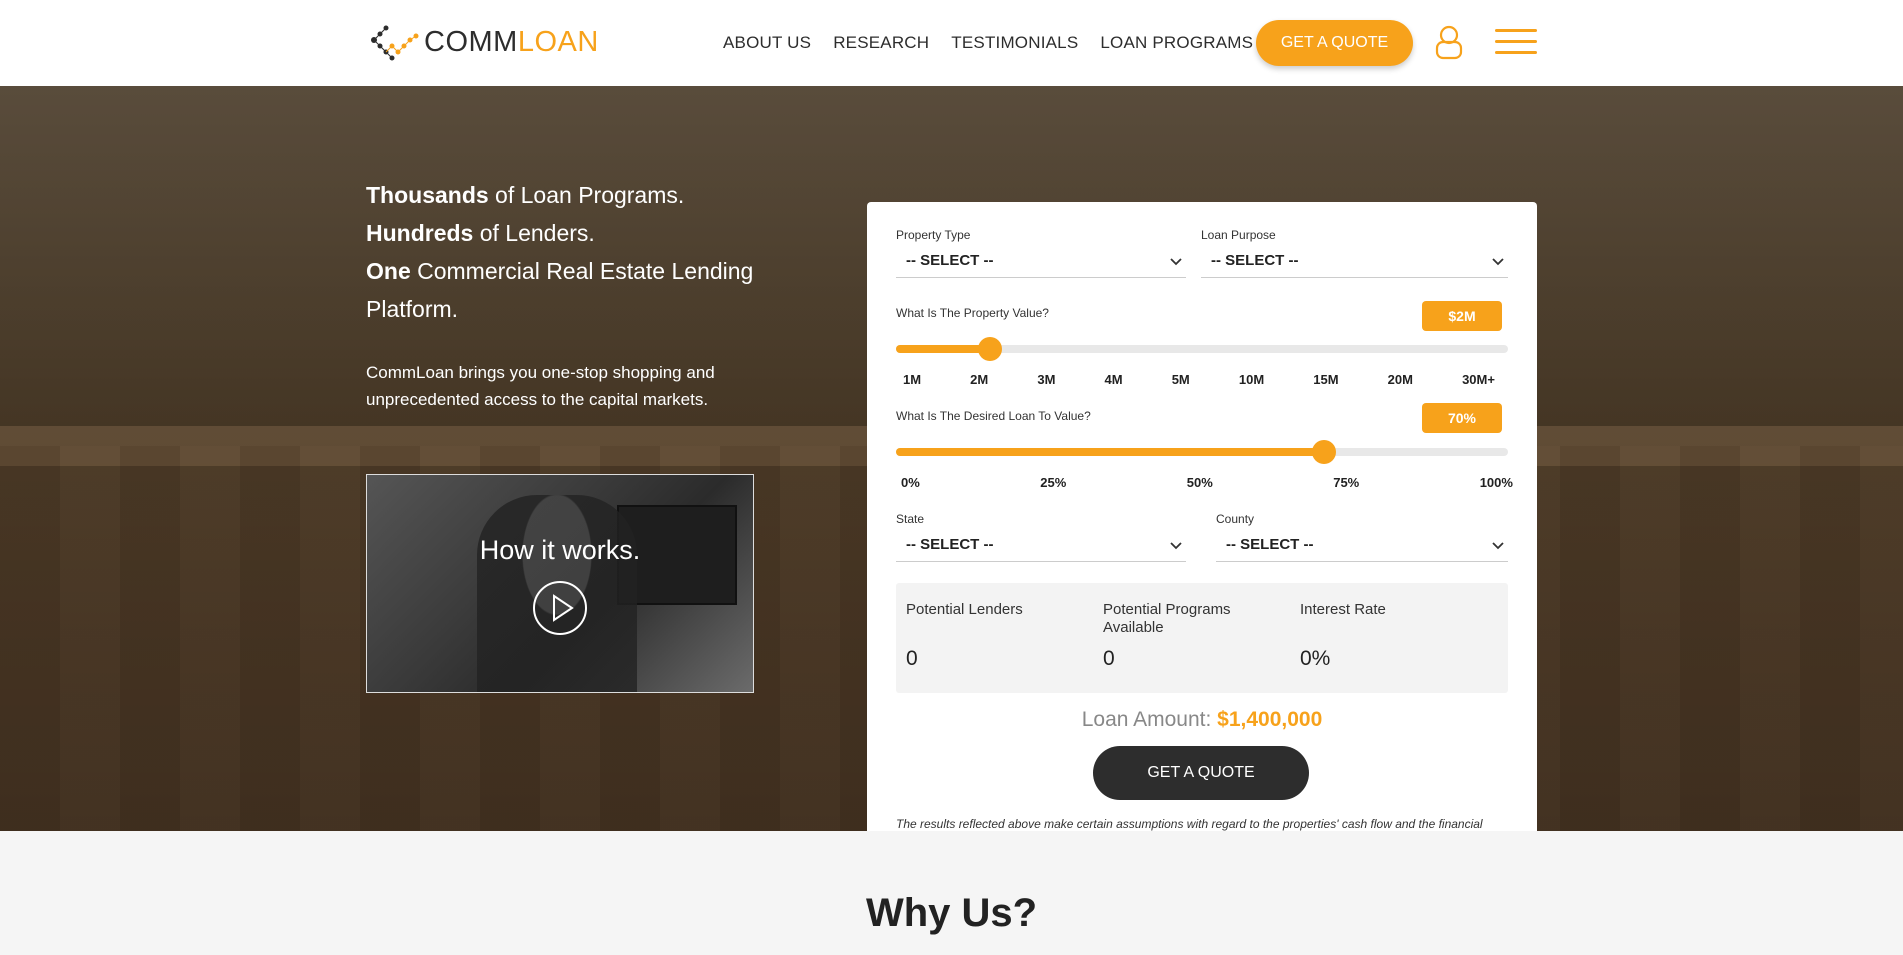  Describe the element at coordinates (1496, 482) in the screenshot. I see `ltv-tick: 100%` at that location.